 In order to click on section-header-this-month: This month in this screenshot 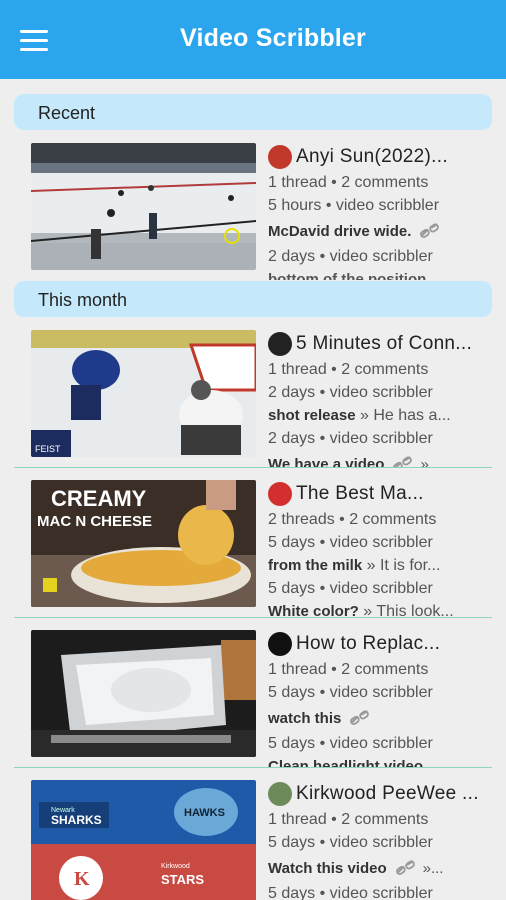, I will do `click(253, 299)`.